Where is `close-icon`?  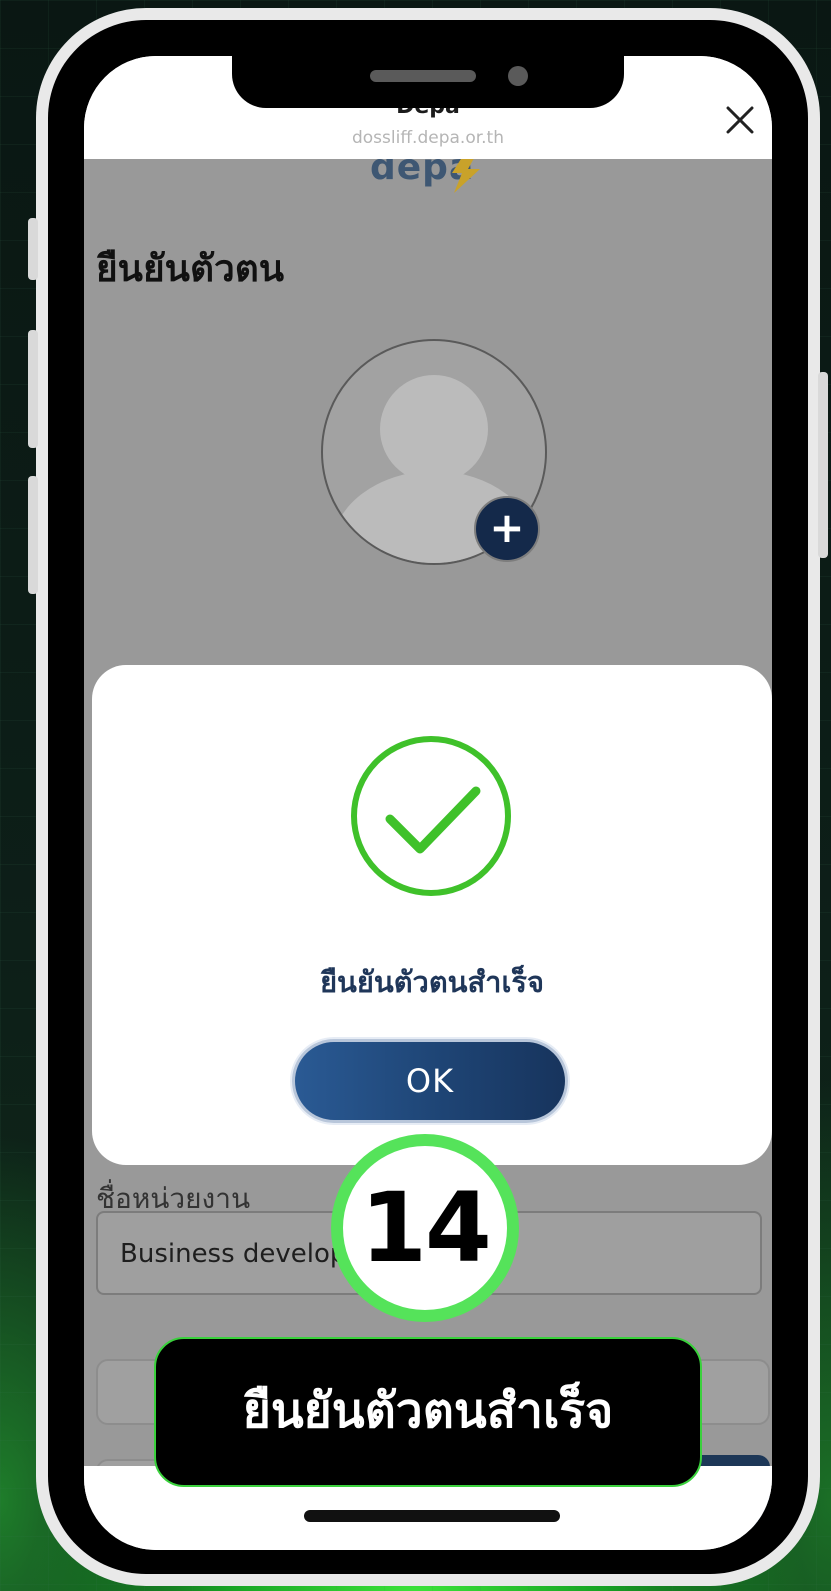
close-icon is located at coordinates (740, 120).